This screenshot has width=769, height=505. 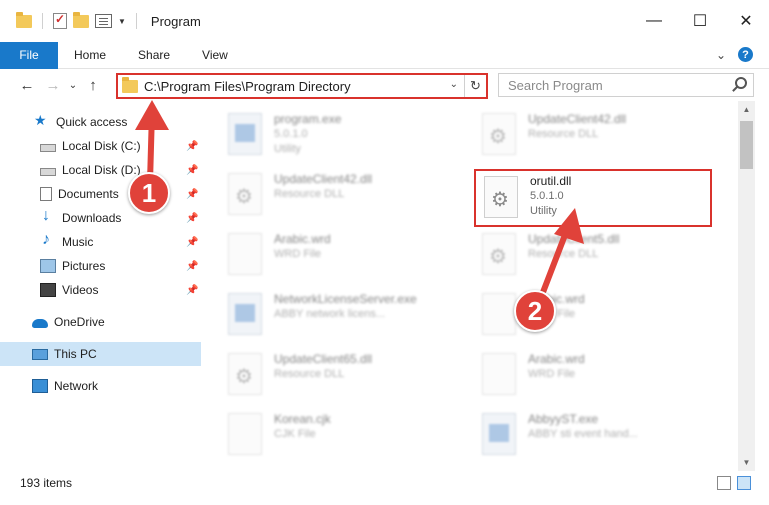 What do you see at coordinates (90, 55) in the screenshot?
I see `tab-home: Home` at bounding box center [90, 55].